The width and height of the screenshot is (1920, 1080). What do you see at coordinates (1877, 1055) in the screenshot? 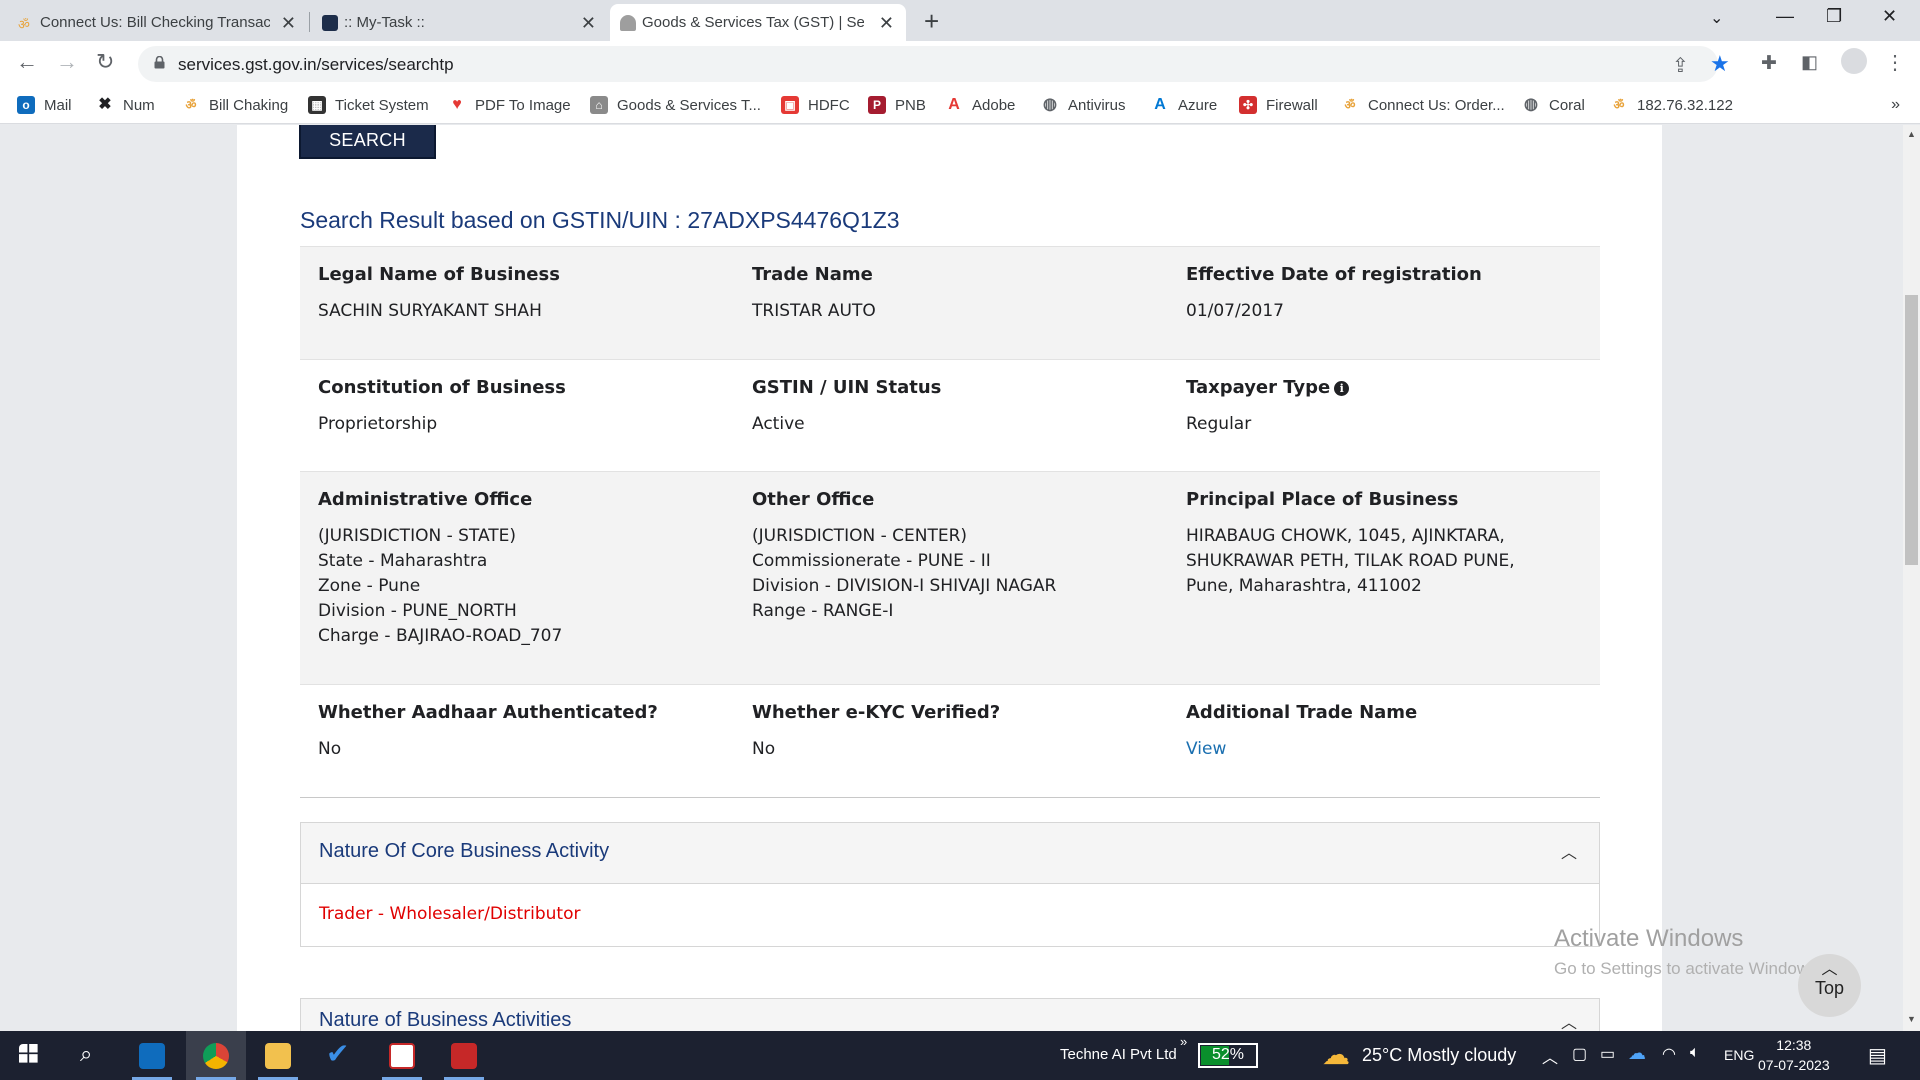
I see `notifications-icon: ▤` at bounding box center [1877, 1055].